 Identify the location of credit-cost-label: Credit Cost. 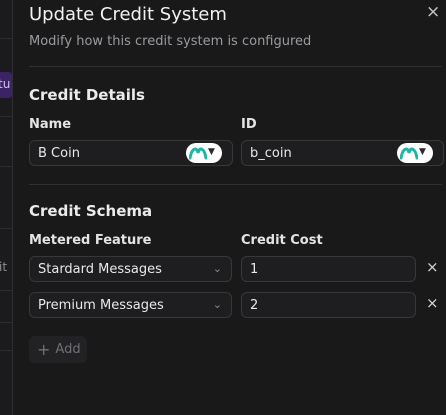
(282, 240).